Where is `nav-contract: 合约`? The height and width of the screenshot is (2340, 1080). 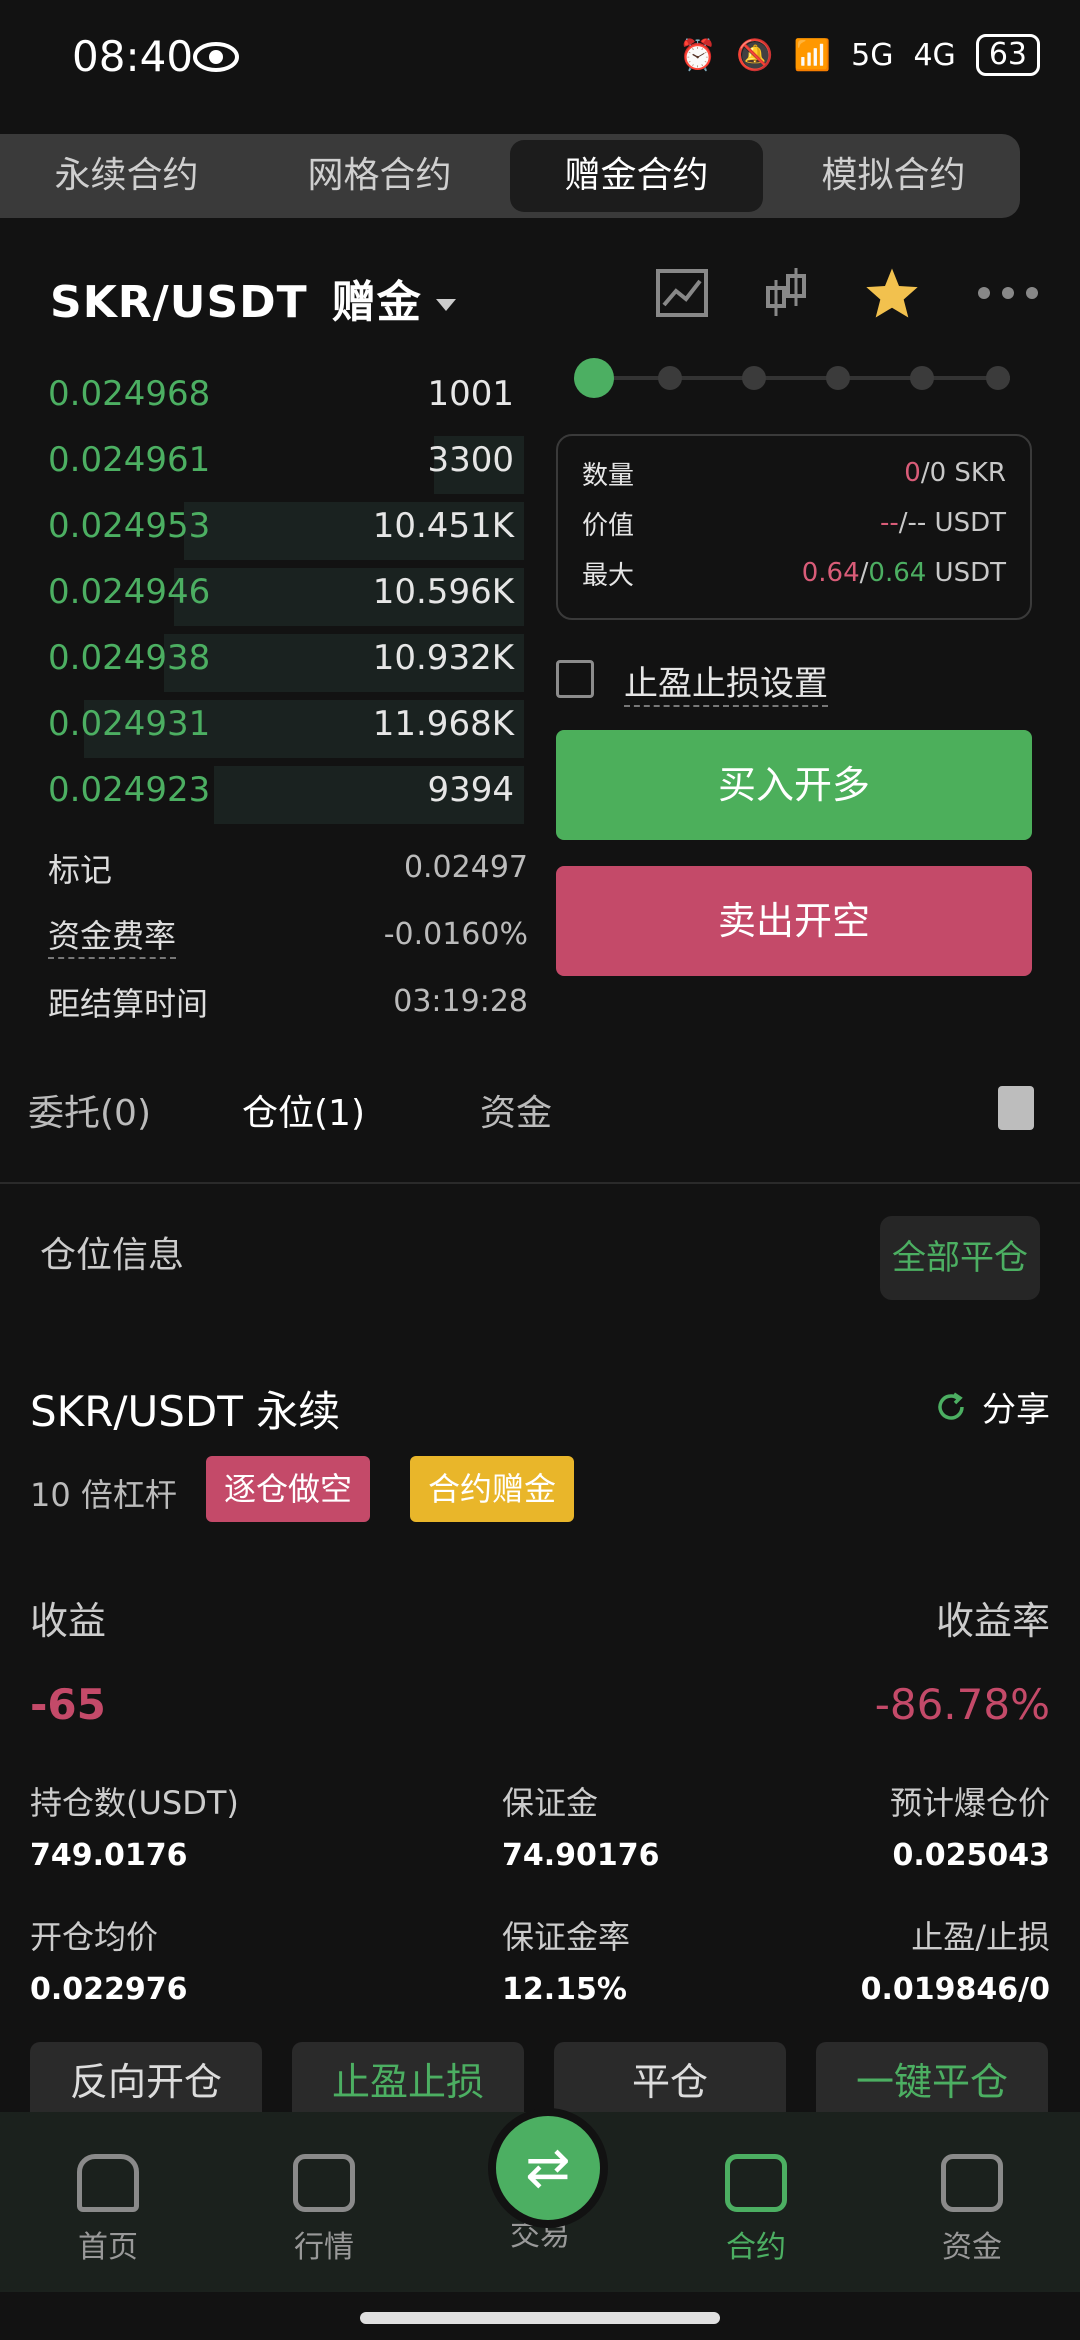
nav-contract: 合约 is located at coordinates (756, 2210).